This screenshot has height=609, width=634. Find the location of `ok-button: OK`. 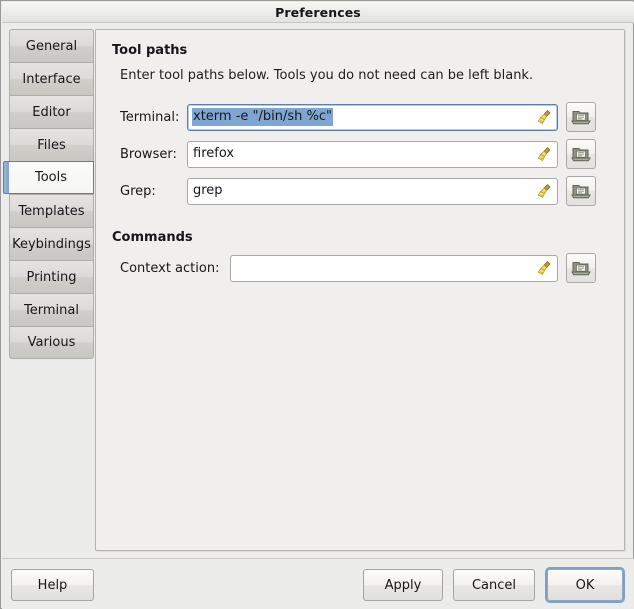

ok-button: OK is located at coordinates (585, 585).